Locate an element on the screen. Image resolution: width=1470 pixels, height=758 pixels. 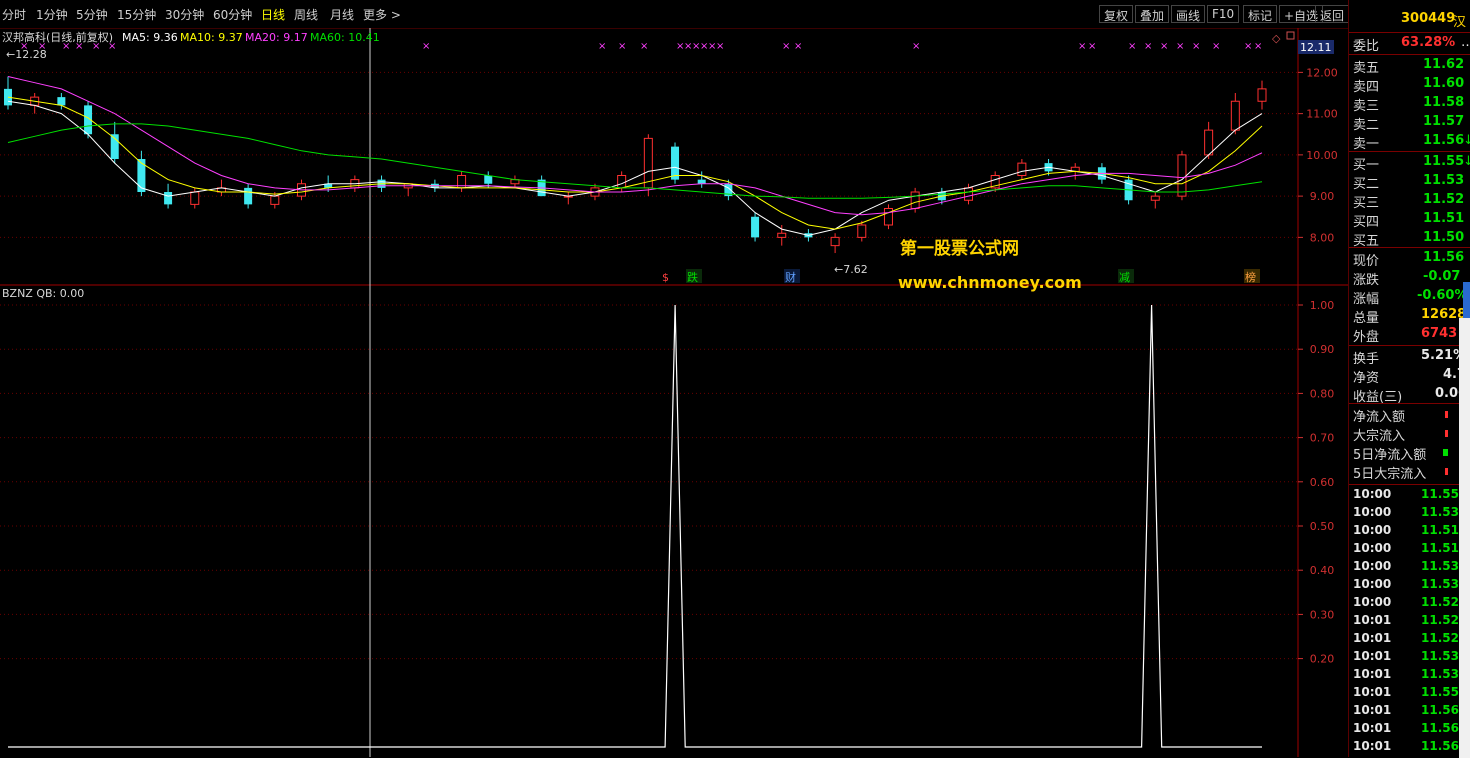
price-tick-label: 12.00 is located at coordinates (1322, 72).